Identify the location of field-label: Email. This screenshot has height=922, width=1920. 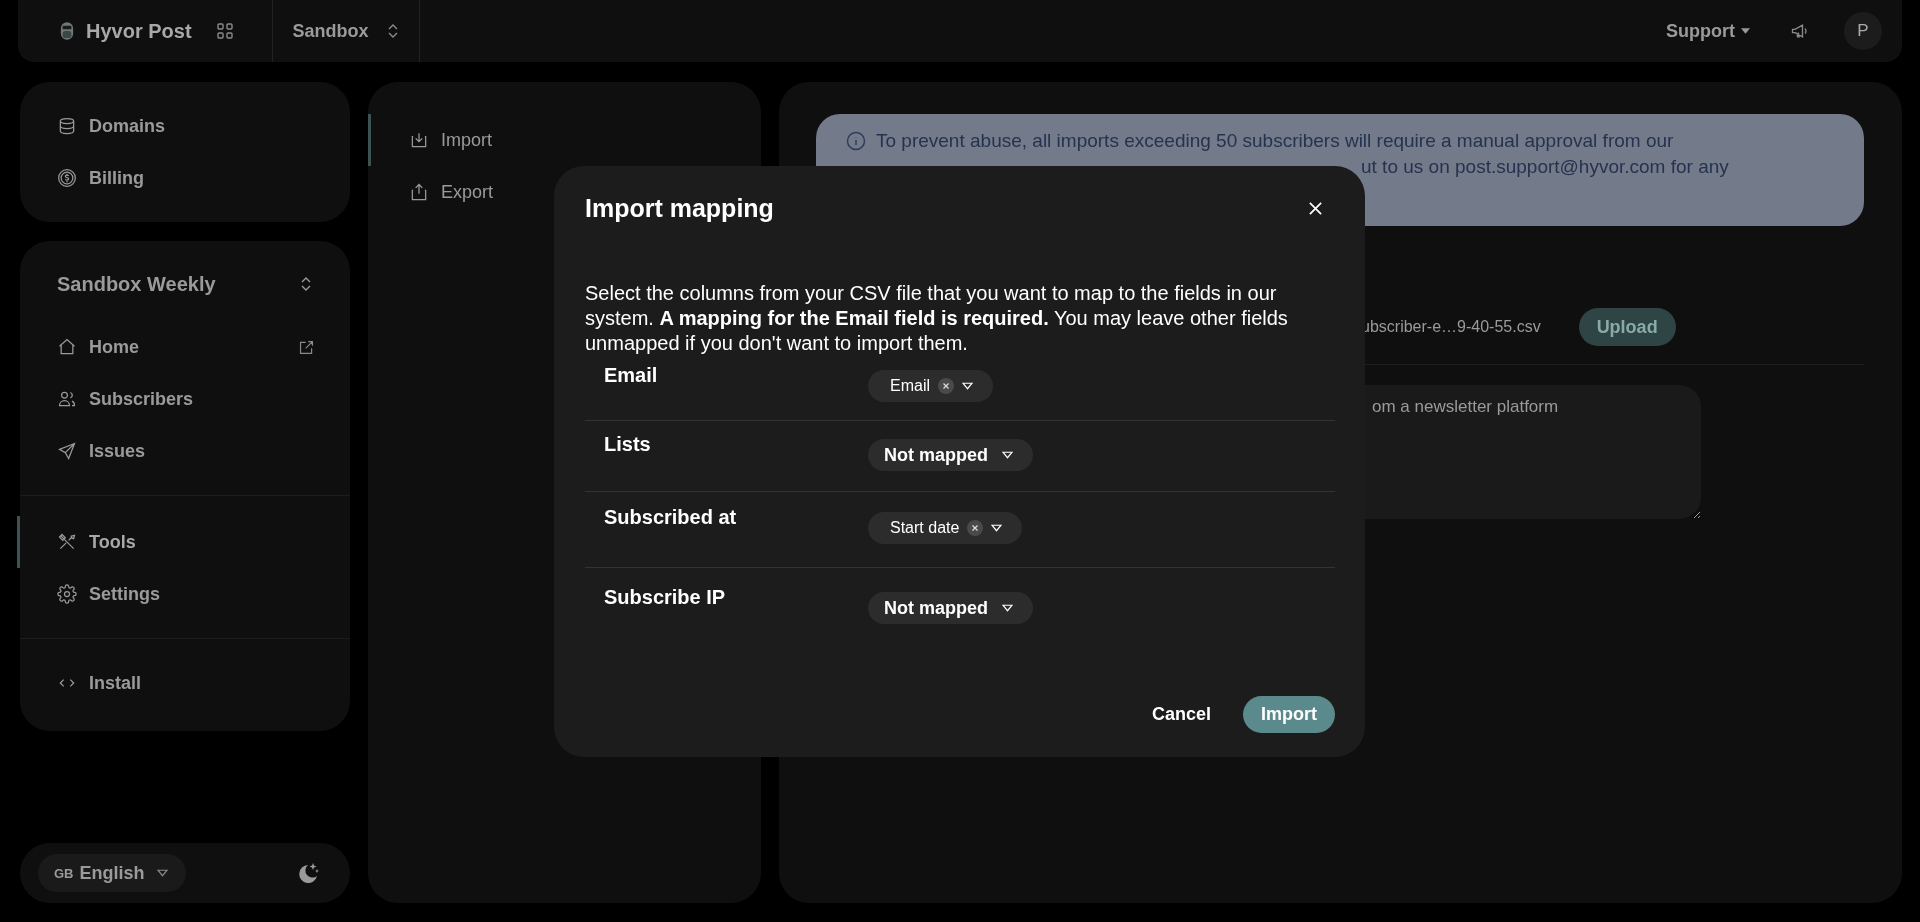
(631, 375).